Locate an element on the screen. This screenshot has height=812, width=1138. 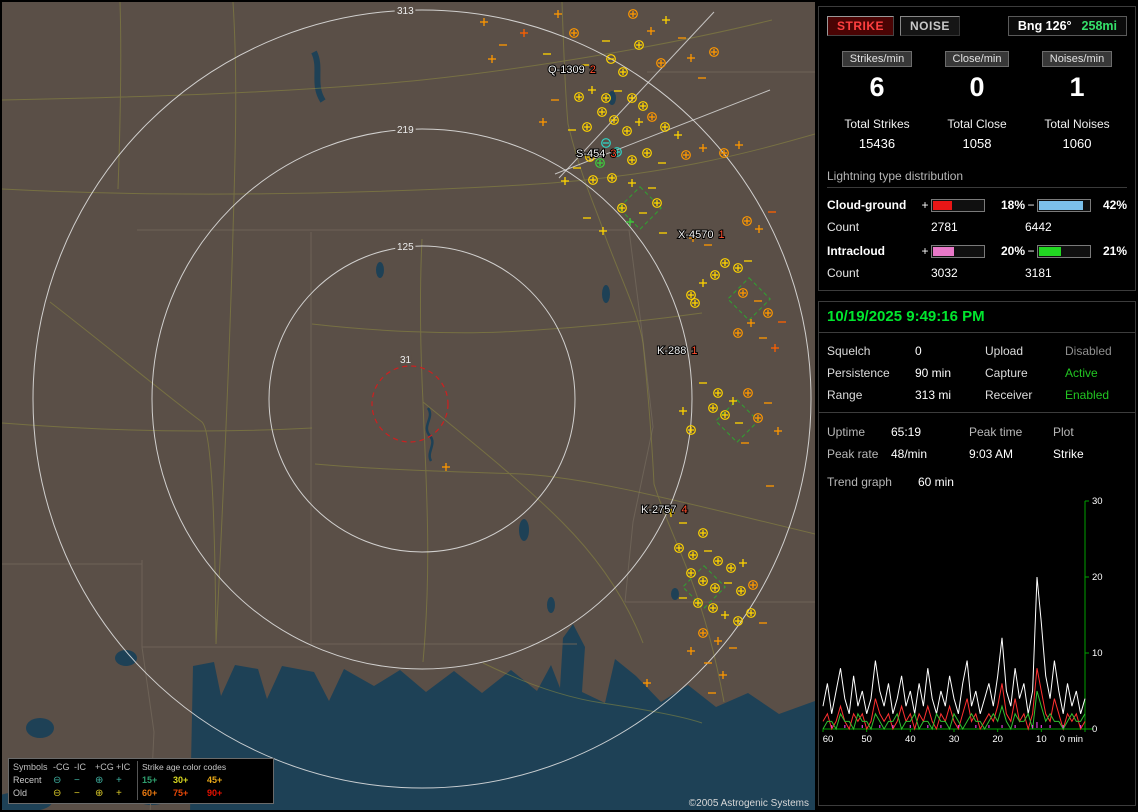
trend-graph-label: Trend graph is located at coordinates (859, 482).